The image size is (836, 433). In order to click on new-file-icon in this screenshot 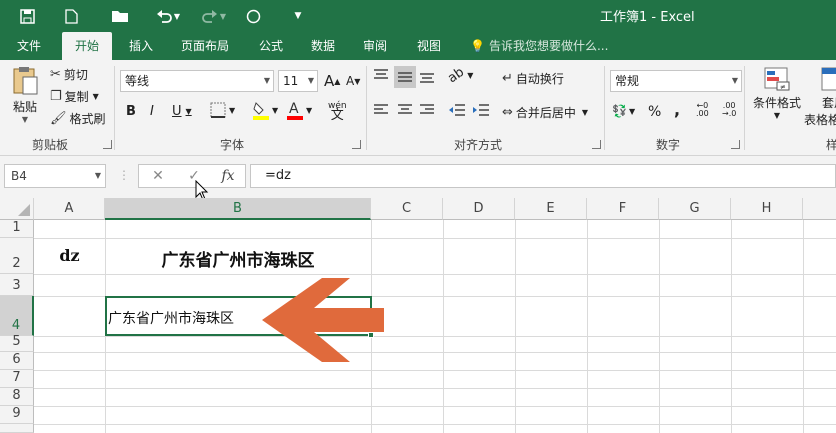, I will do `click(71, 16)`.